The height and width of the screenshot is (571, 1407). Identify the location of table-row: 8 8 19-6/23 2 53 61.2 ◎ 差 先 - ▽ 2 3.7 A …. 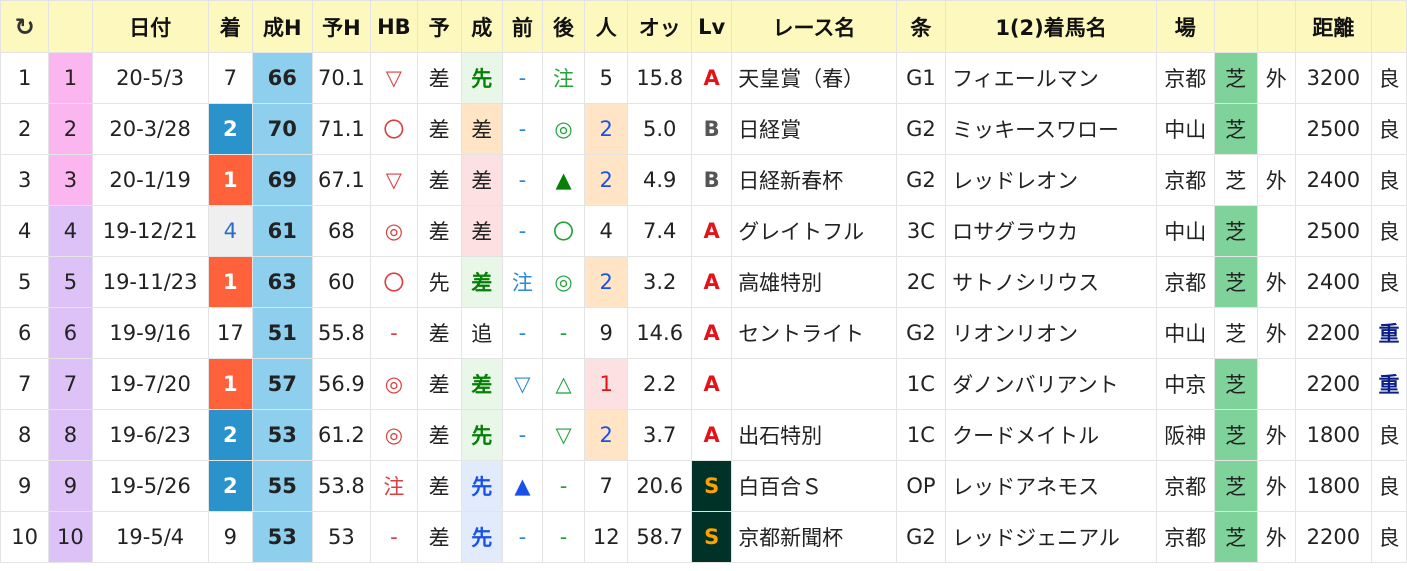
(703, 435).